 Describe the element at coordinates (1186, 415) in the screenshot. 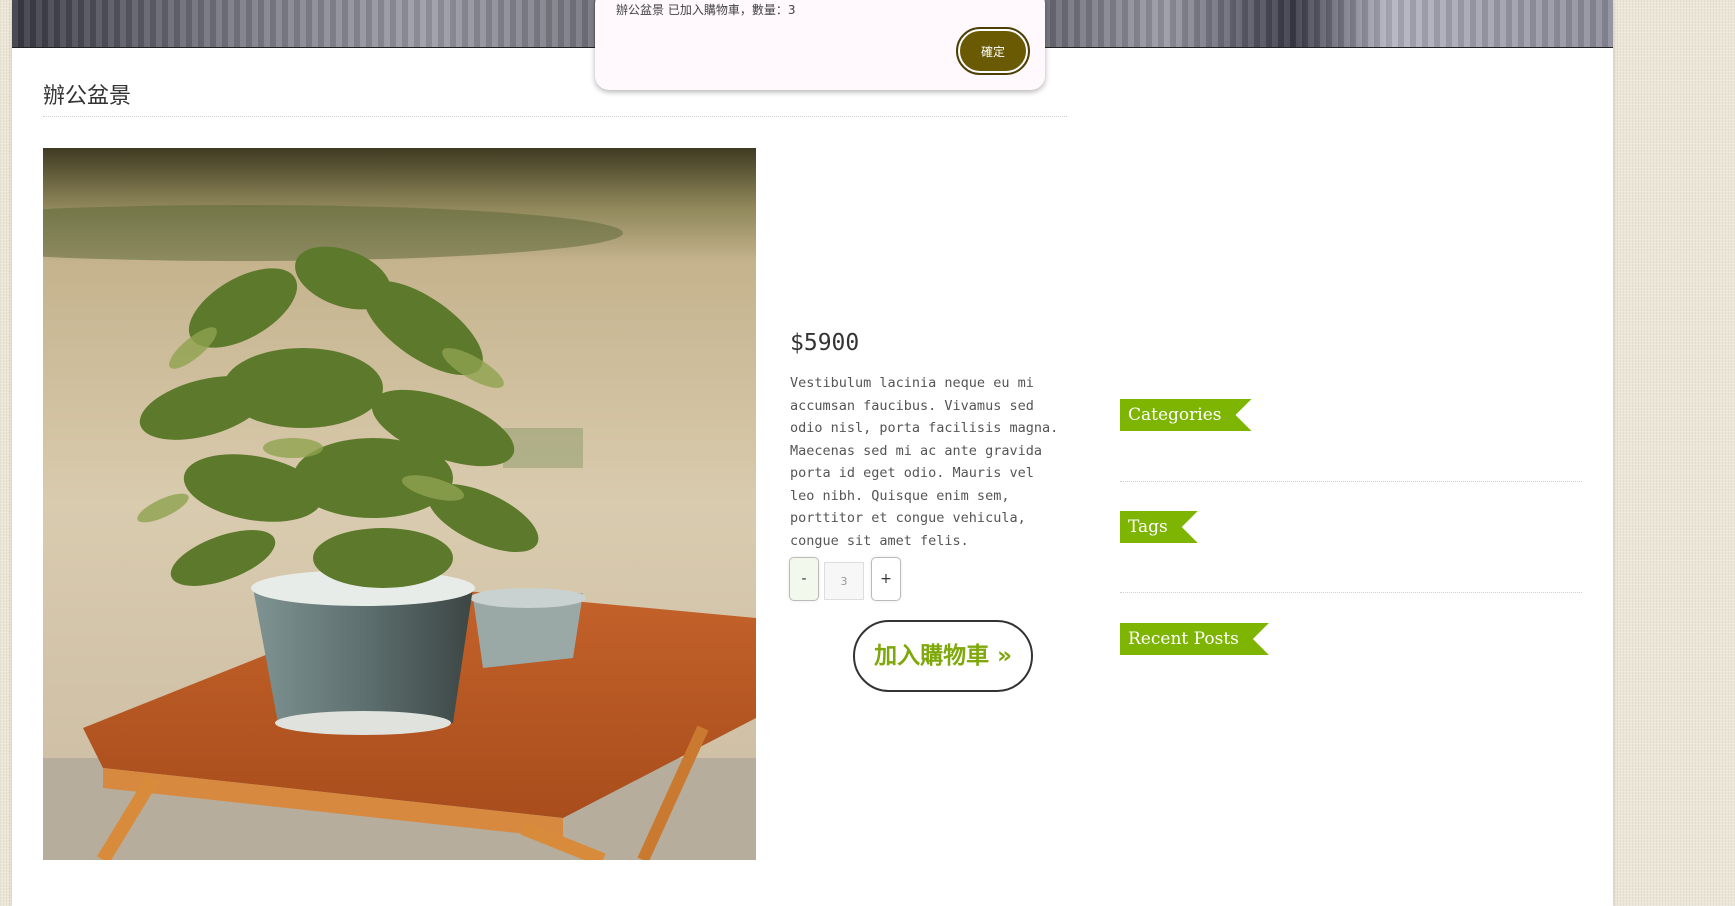

I see `widget-title-categories: Categories` at that location.